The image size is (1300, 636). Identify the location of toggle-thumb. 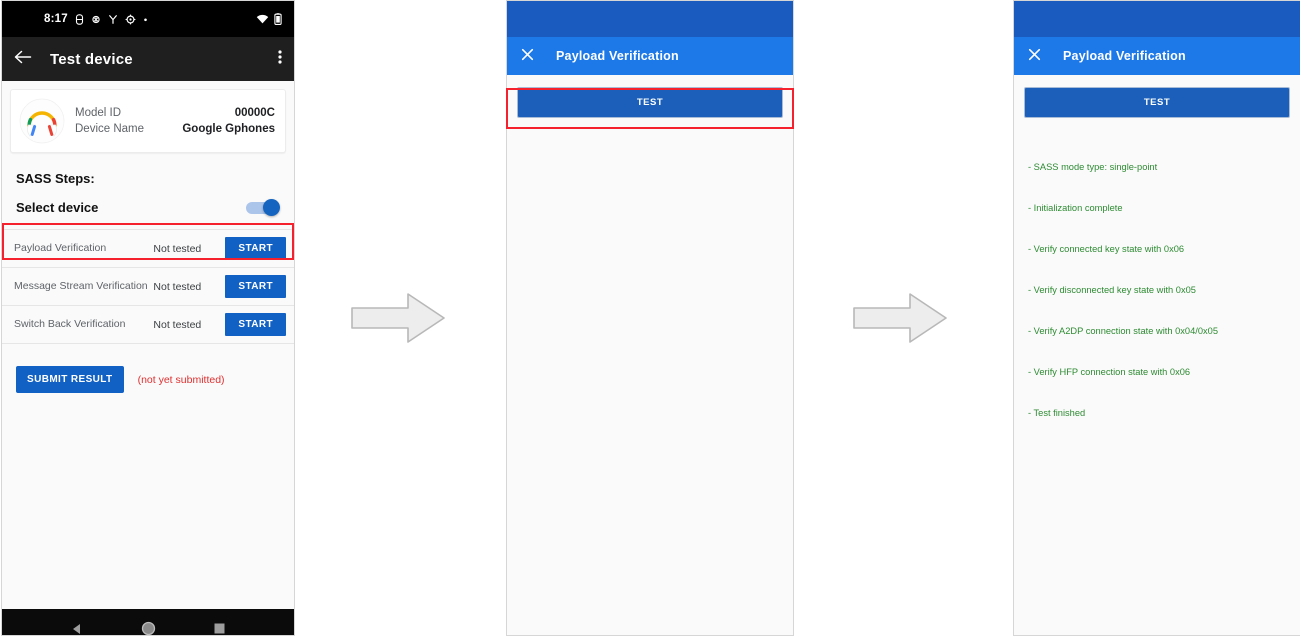
(271, 207).